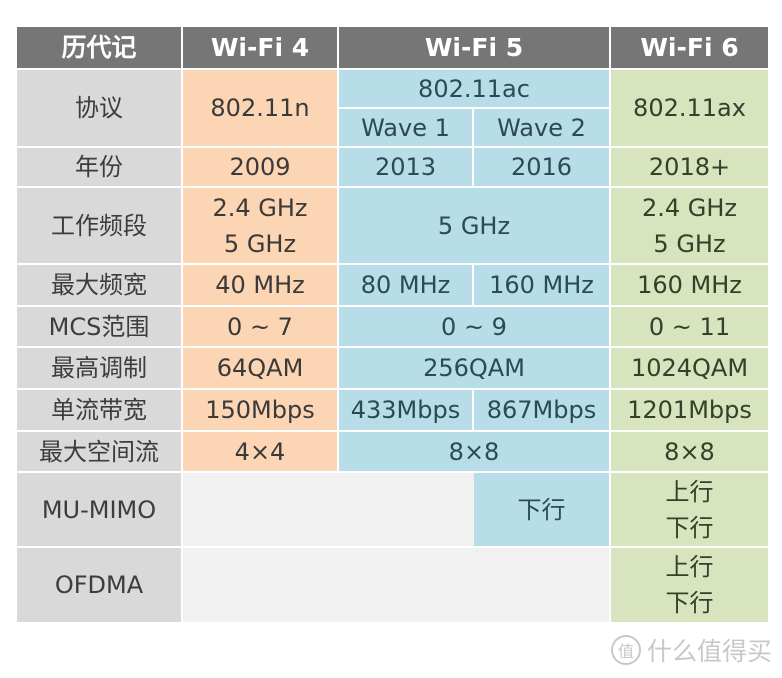 The width and height of the screenshot is (782, 678). Describe the element at coordinates (689, 326) in the screenshot. I see `wifi6-mcs: 0 ~ 11` at that location.